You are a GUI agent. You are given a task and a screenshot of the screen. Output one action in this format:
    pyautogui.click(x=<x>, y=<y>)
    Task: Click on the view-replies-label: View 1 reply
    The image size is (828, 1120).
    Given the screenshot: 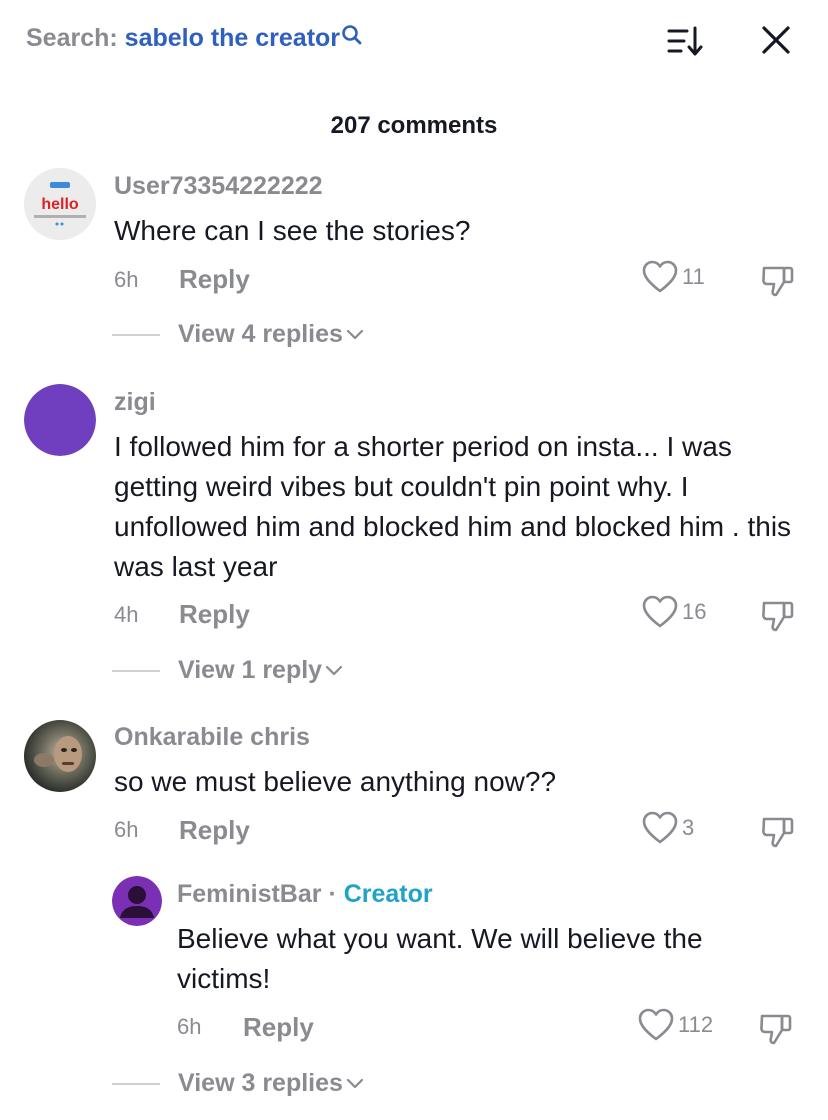 What is the action you would take?
    pyautogui.click(x=250, y=670)
    